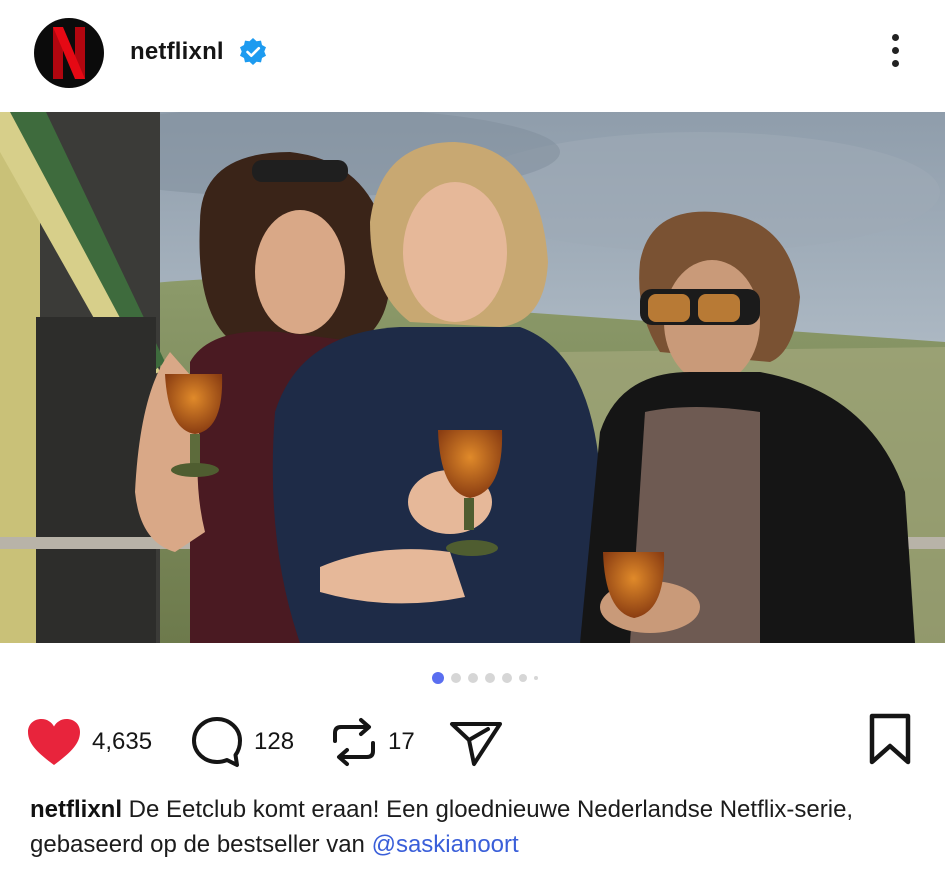 The width and height of the screenshot is (945, 876). What do you see at coordinates (274, 741) in the screenshot?
I see `comment-count: 128` at bounding box center [274, 741].